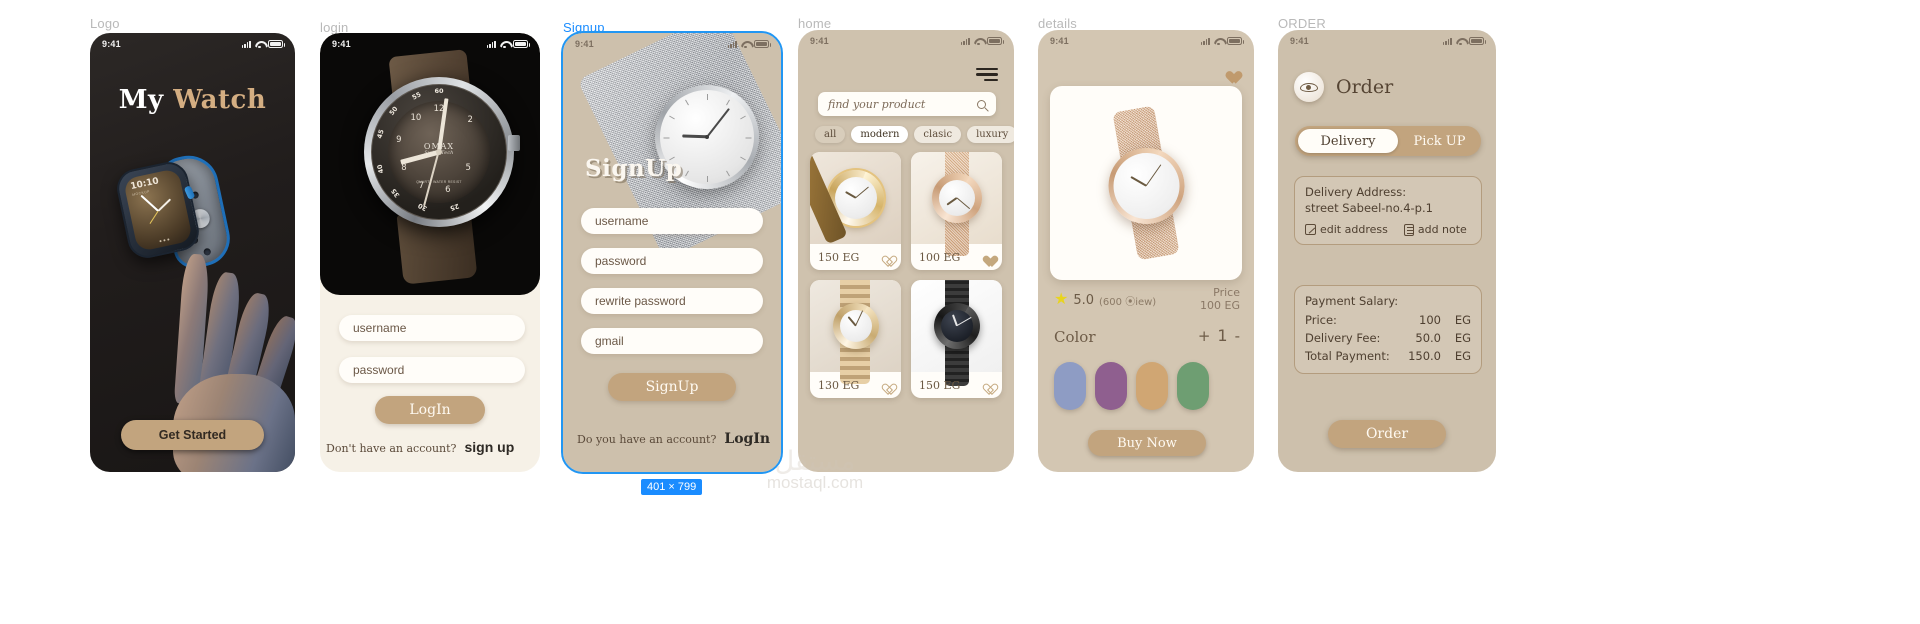  I want to click on get-started-button: Get Started, so click(192, 435).